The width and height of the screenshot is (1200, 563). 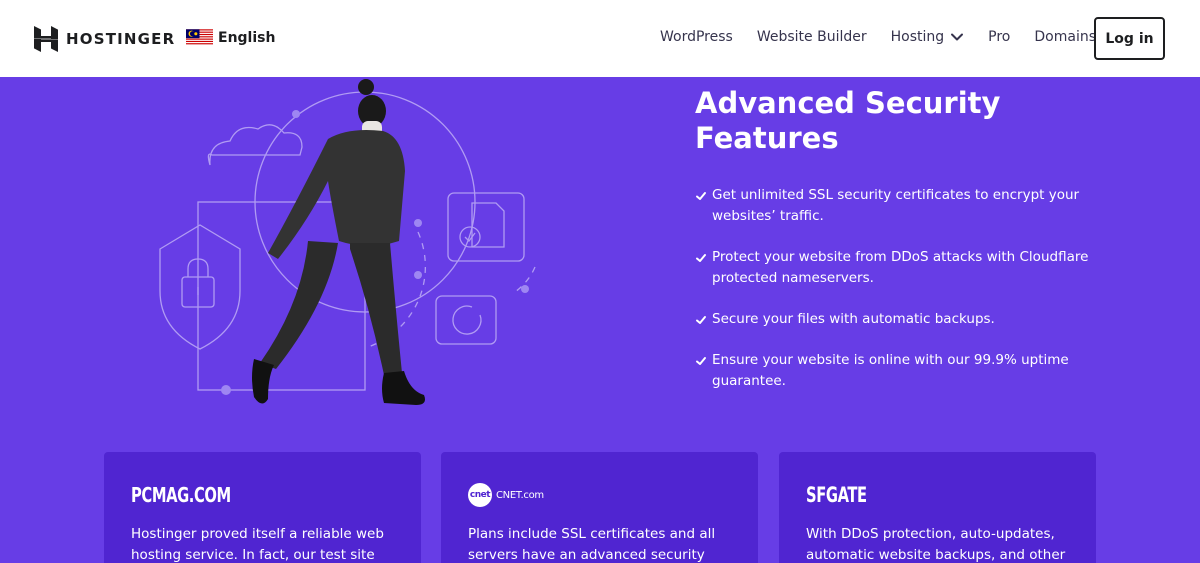 I want to click on nav-pro: Pro, so click(x=999, y=37).